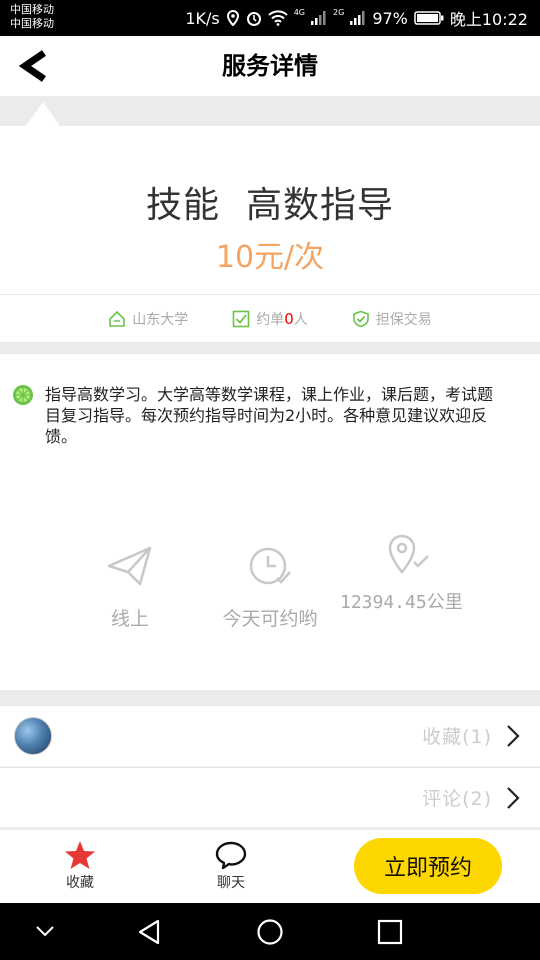 Image resolution: width=540 pixels, height=960 pixels. I want to click on chevron-down-icon, so click(45, 931).